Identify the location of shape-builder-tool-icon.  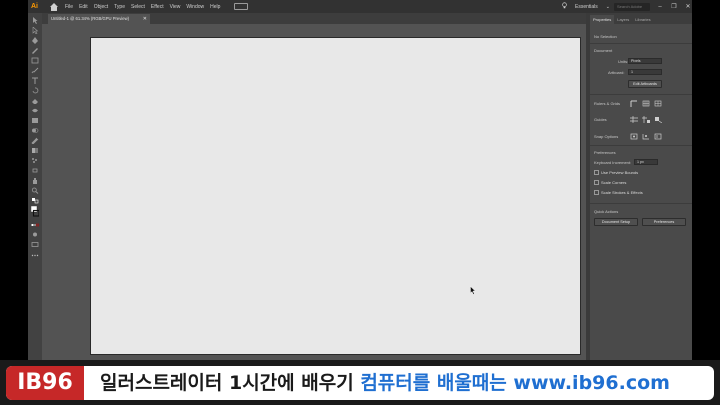
(35, 130).